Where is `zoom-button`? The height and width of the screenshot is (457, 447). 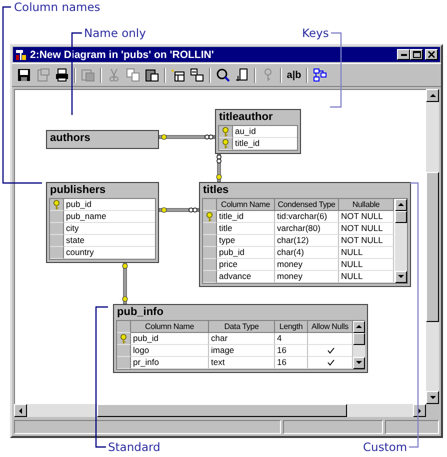
zoom-button is located at coordinates (223, 75).